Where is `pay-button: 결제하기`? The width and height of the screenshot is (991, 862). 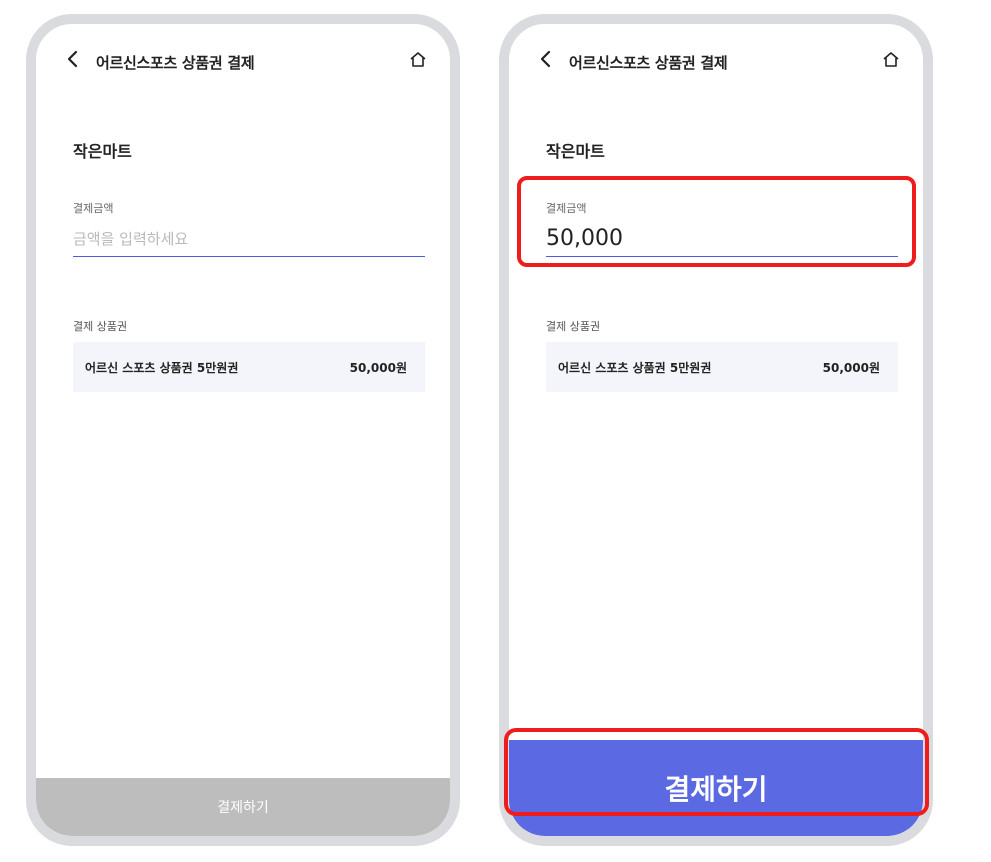 pay-button: 결제하기 is located at coordinates (243, 807).